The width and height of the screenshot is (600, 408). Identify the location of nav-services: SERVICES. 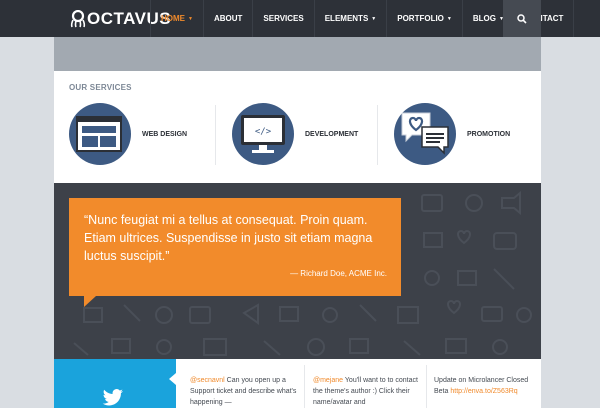
(282, 18).